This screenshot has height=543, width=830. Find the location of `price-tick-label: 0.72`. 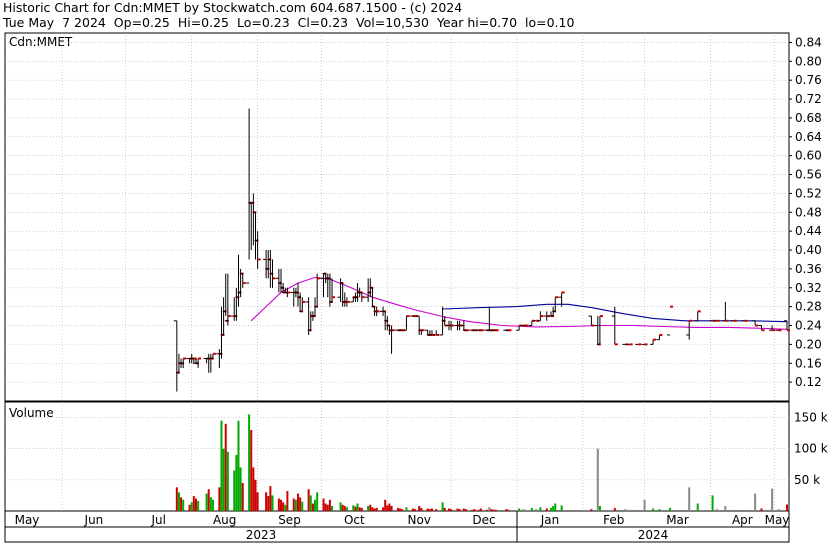

price-tick-label: 0.72 is located at coordinates (808, 99).